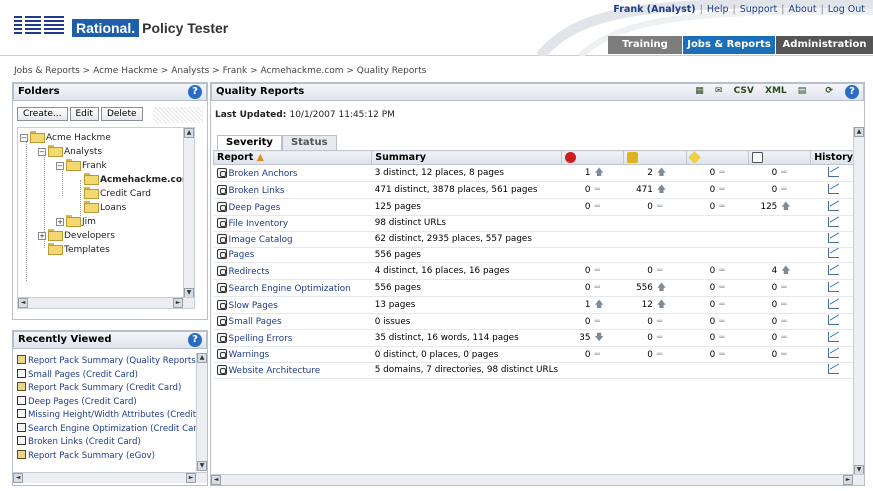  Describe the element at coordinates (292, 207) in the screenshot. I see `report-cell: Deep Pages` at that location.